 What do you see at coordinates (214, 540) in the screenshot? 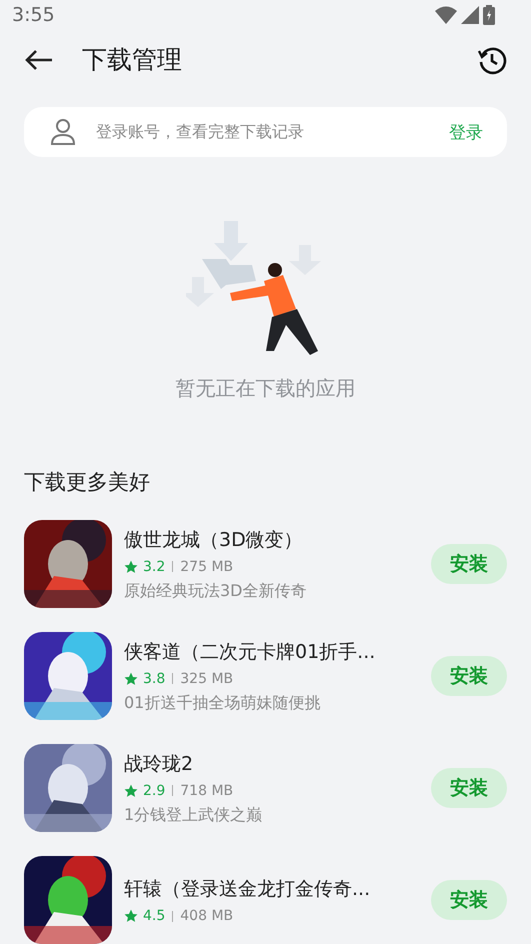
I see `app-name: 傲世龙城（3D微变）` at bounding box center [214, 540].